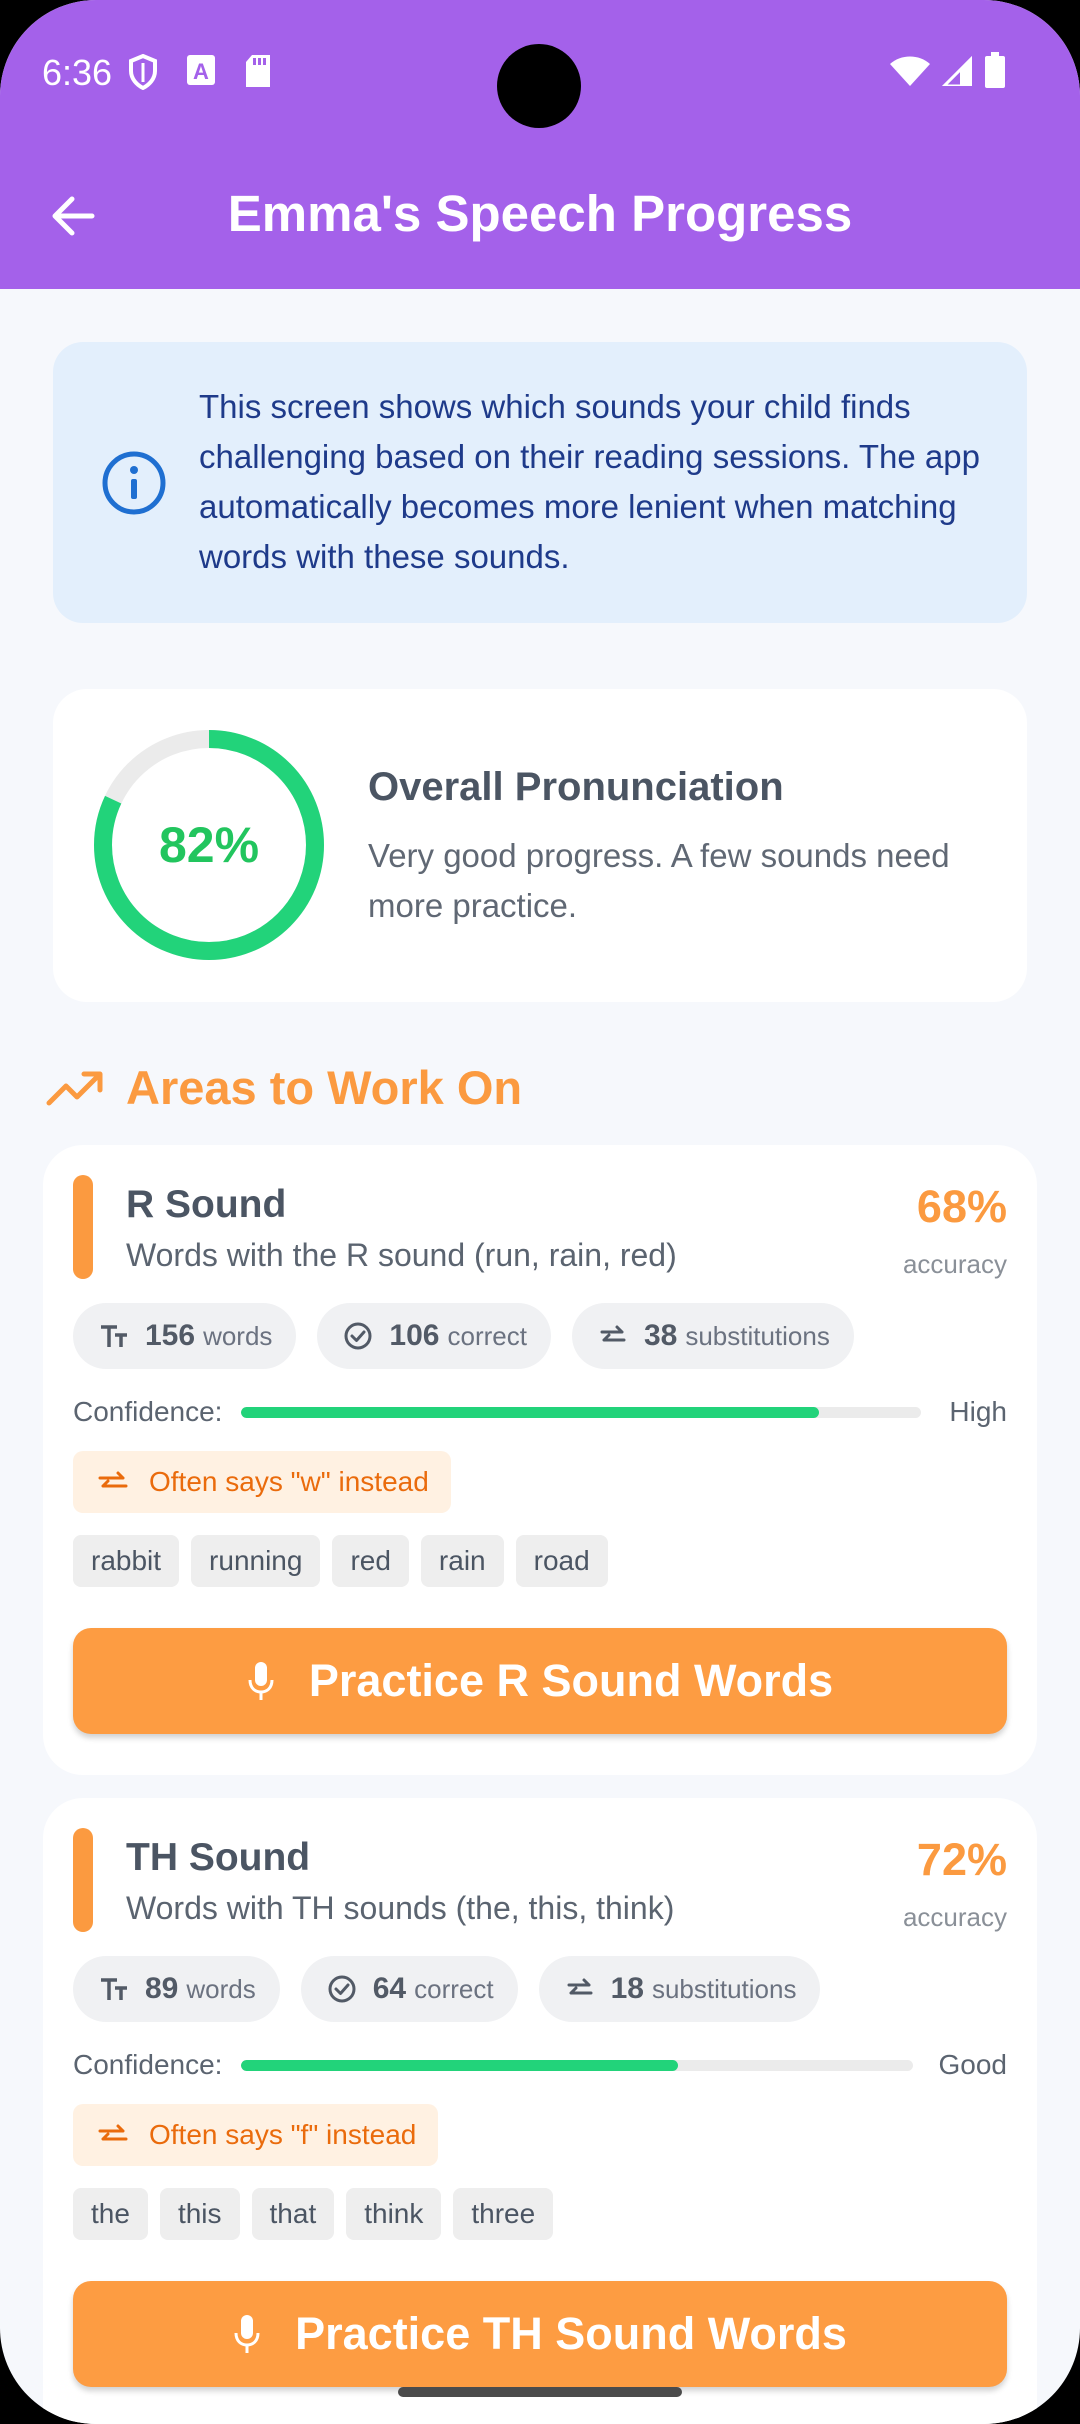 Image resolution: width=1080 pixels, height=2424 pixels. I want to click on practice-th-button: Practice TH Sound Words, so click(540, 2334).